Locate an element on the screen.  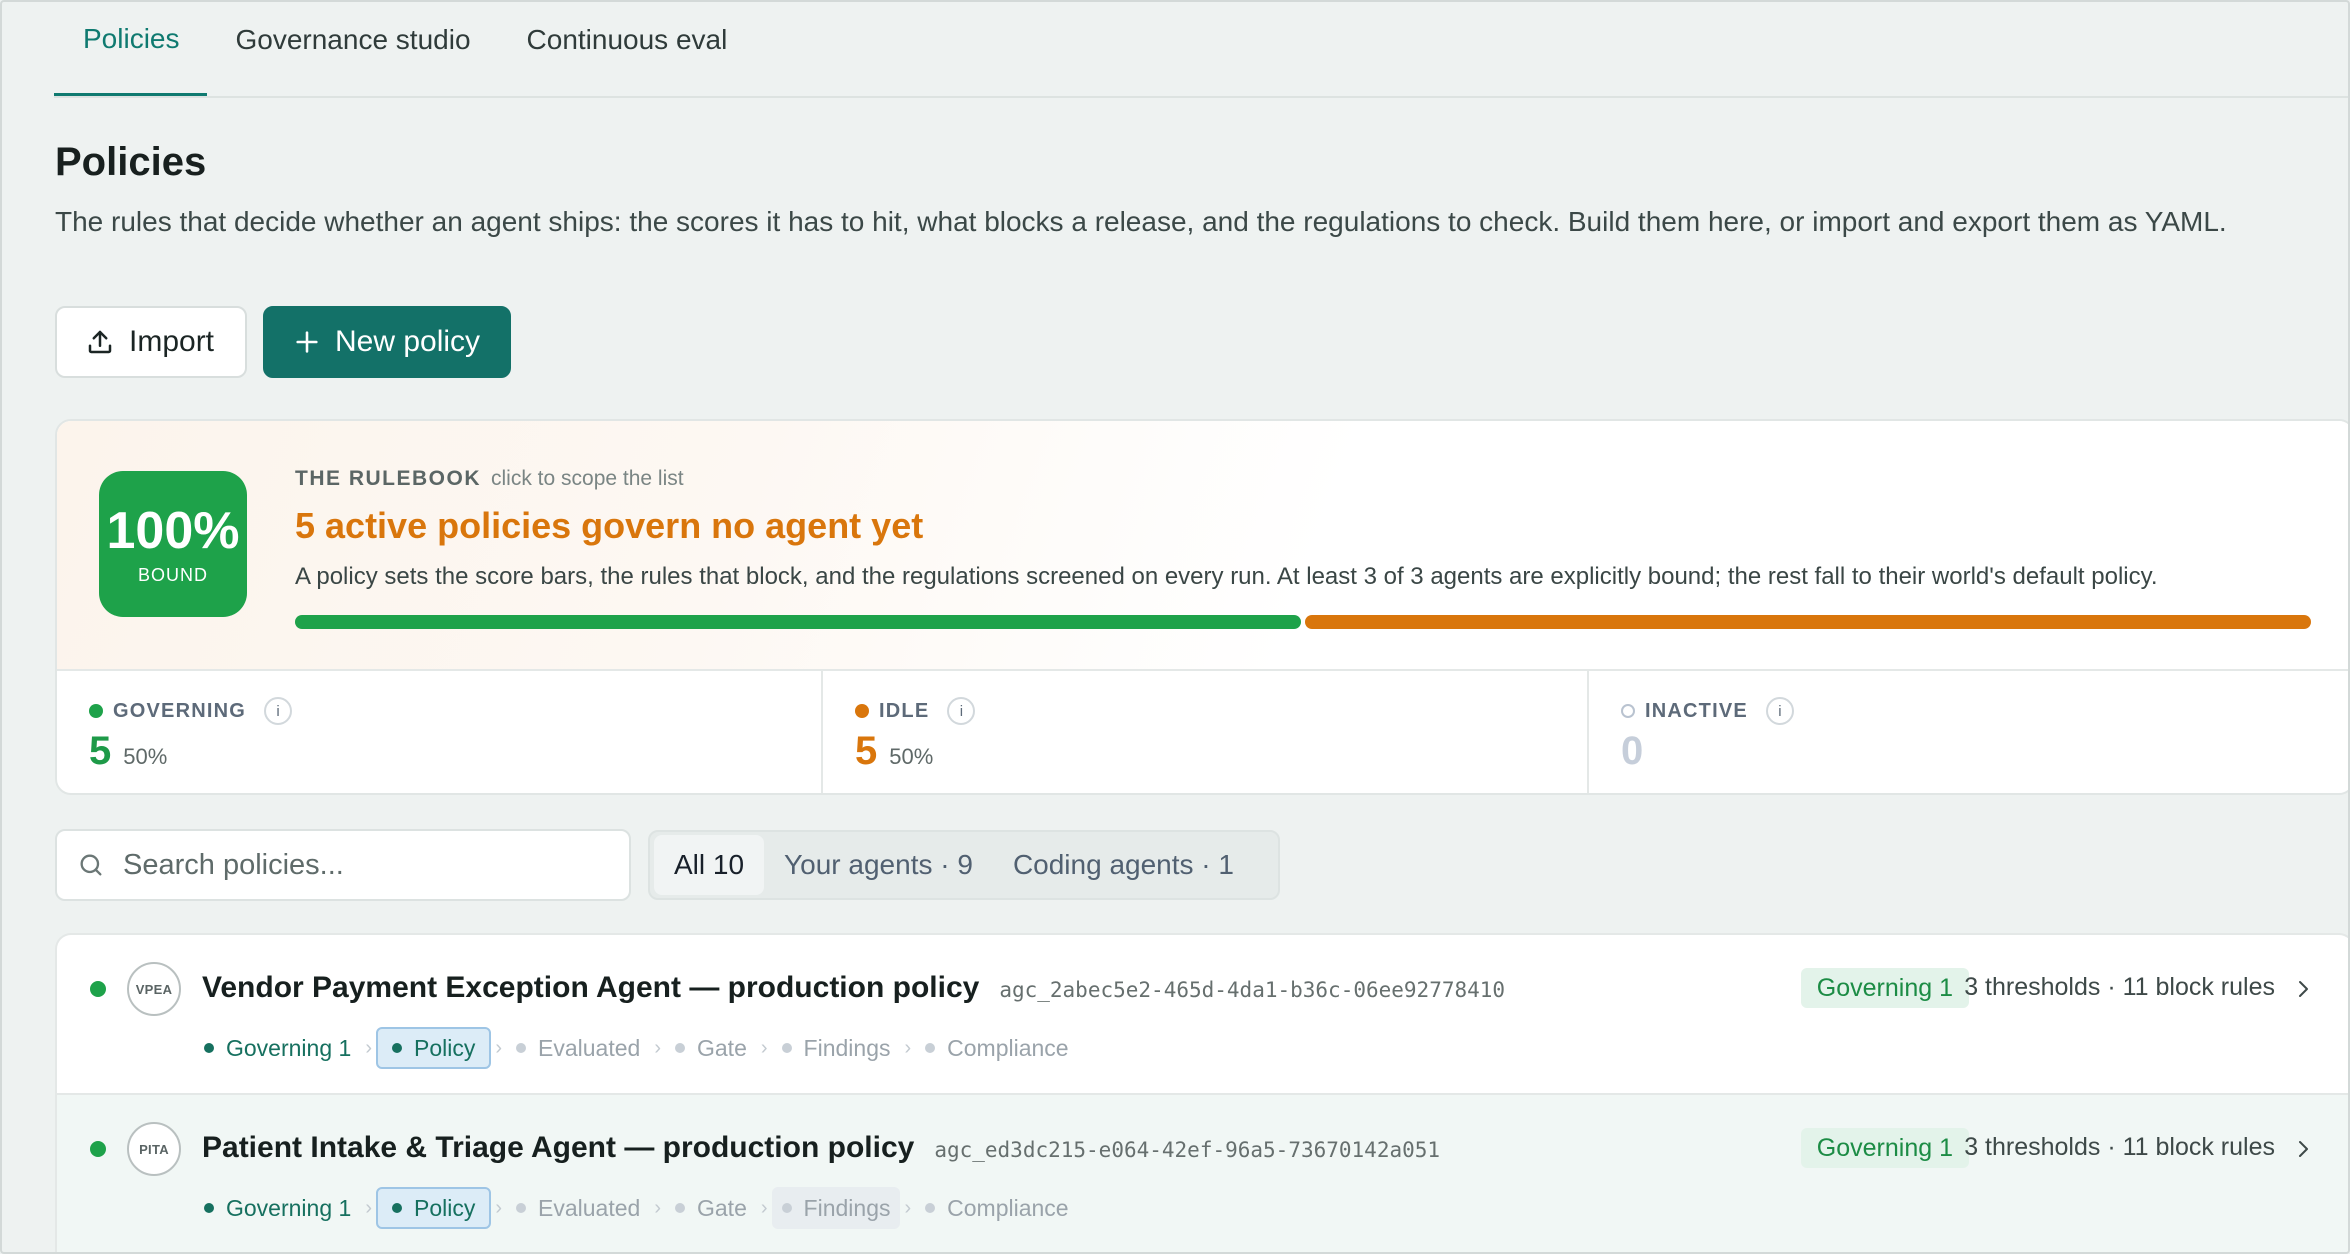
filter-your-agents: Your agents · 9 is located at coordinates (878, 865).